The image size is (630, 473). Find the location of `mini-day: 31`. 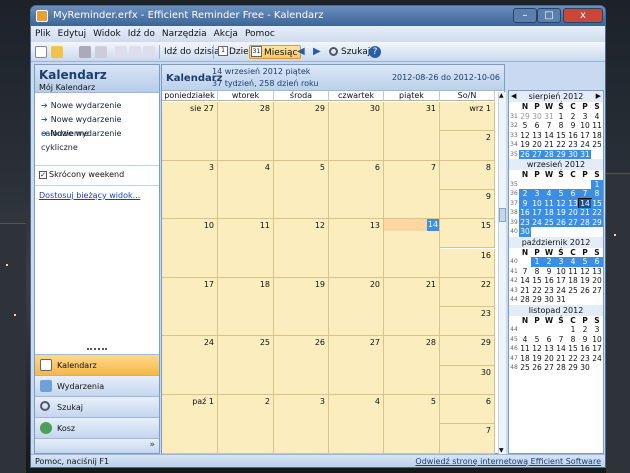

mini-day: 31 is located at coordinates (549, 117).